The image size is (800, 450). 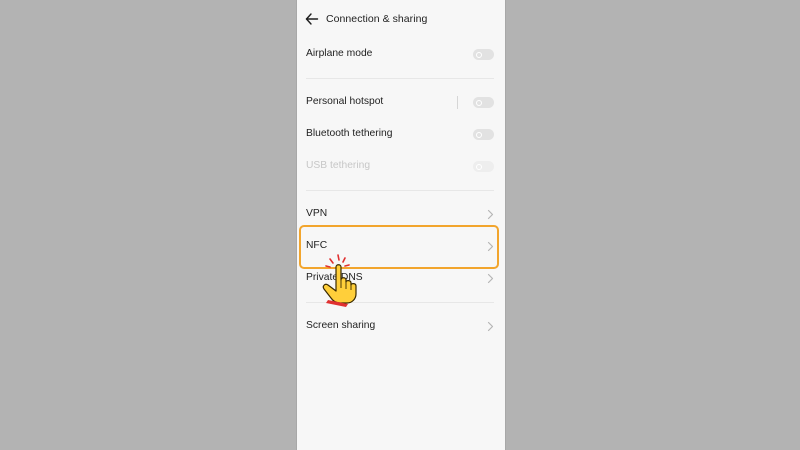 What do you see at coordinates (401, 215) in the screenshot?
I see `vpn-row: VPN` at bounding box center [401, 215].